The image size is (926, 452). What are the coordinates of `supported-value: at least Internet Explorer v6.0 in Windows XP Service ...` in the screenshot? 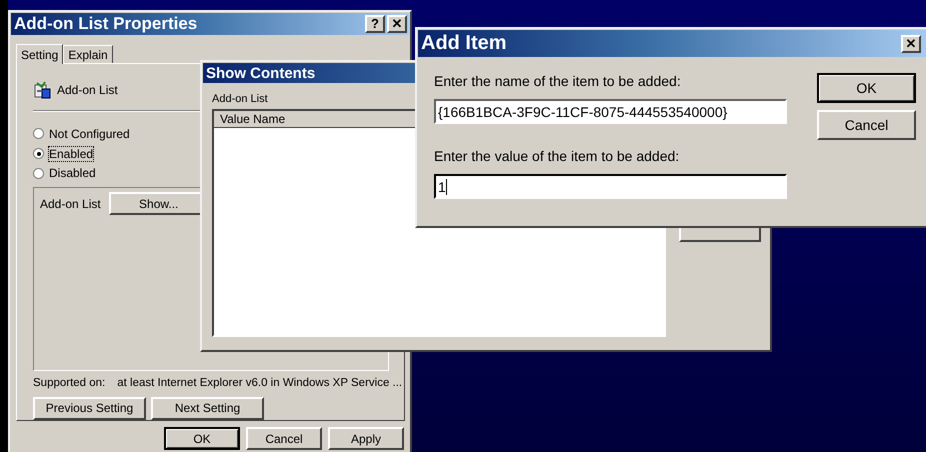 It's located at (259, 384).